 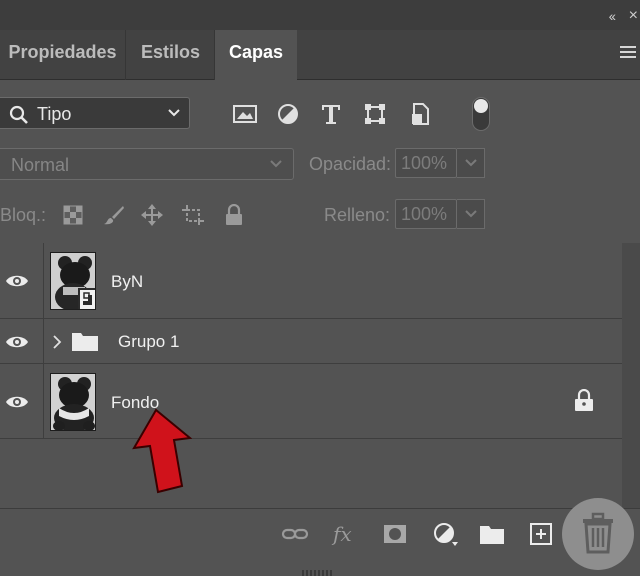 I want to click on layer-row: Grupo 1, so click(x=311, y=341).